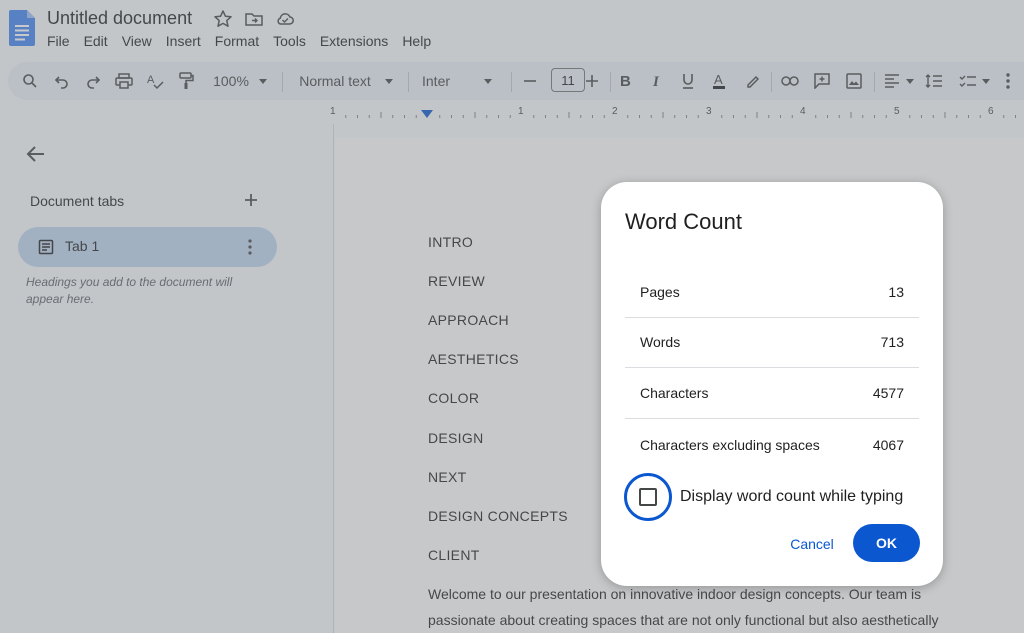  I want to click on stat-value: 713, so click(892, 342).